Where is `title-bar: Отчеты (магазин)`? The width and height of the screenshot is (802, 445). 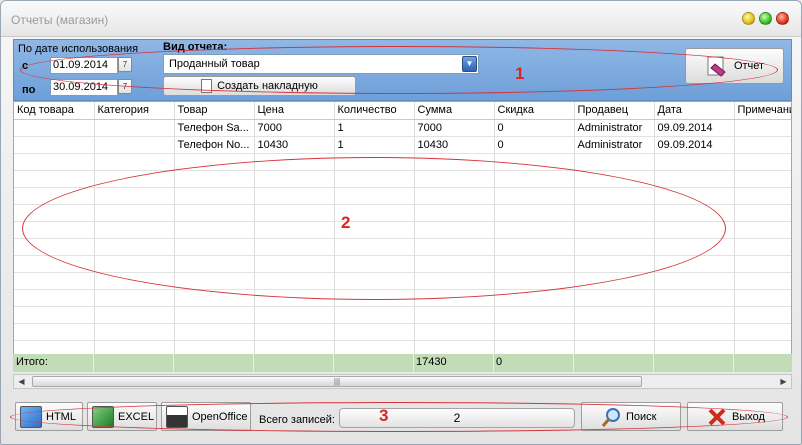
title-bar: Отчеты (магазин) is located at coordinates (401, 19).